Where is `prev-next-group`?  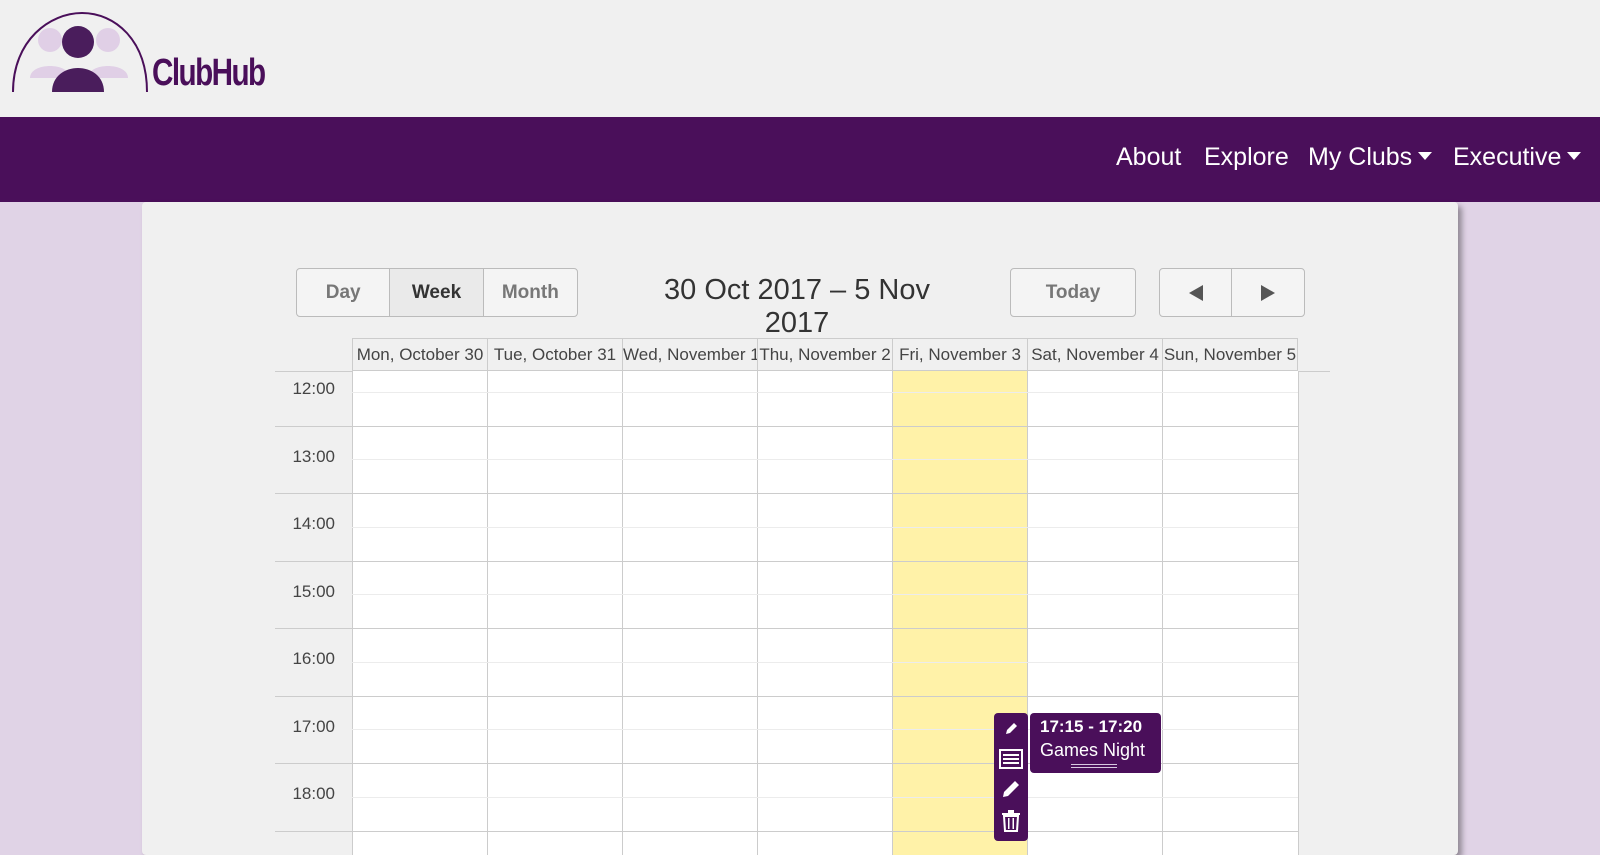
prev-next-group is located at coordinates (1232, 292).